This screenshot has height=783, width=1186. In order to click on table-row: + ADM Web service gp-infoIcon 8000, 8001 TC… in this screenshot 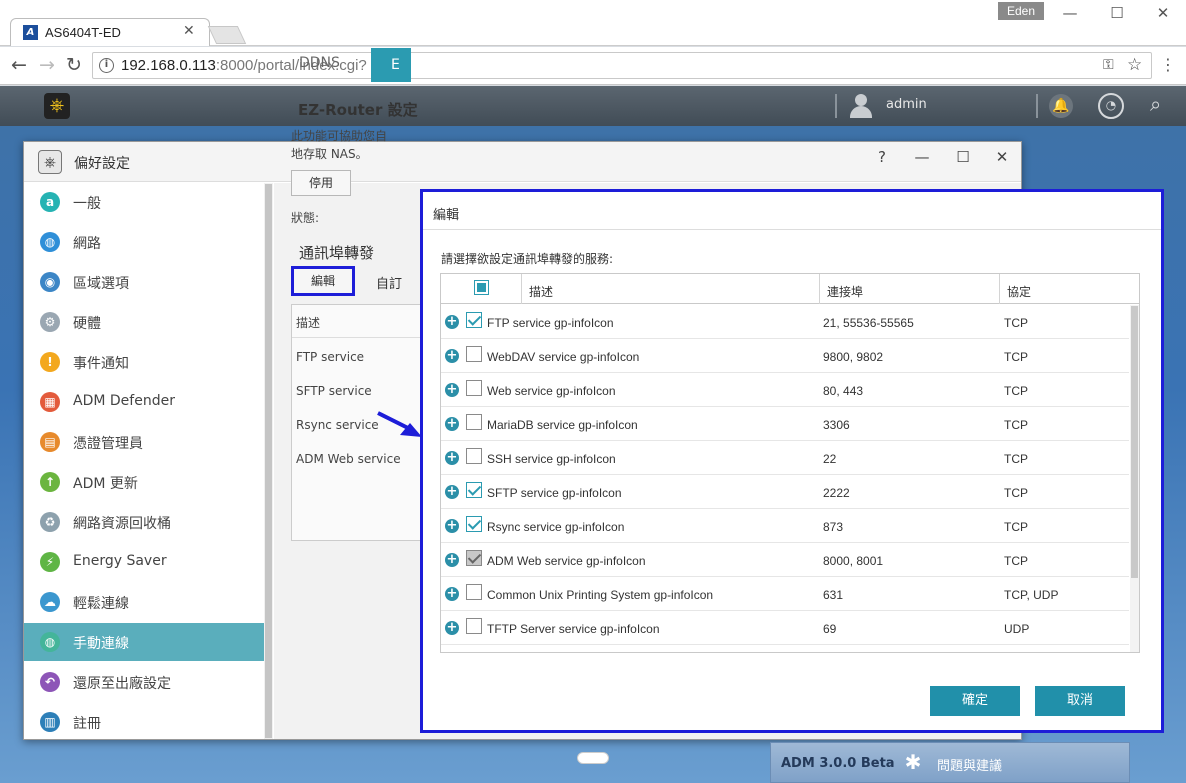, I will do `click(785, 560)`.